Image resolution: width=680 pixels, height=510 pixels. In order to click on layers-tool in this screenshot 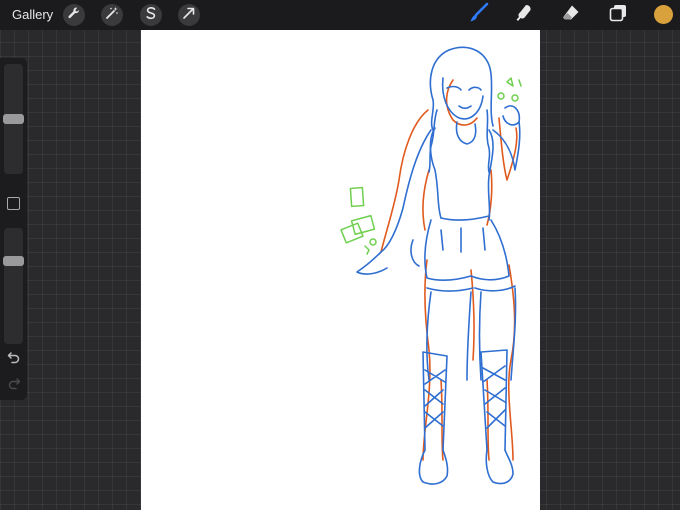, I will do `click(618, 15)`.